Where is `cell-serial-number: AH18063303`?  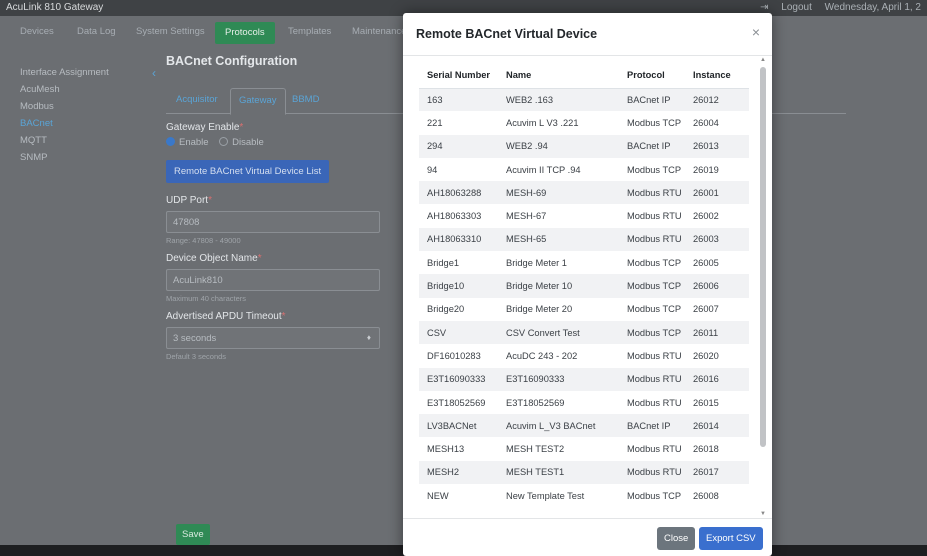
cell-serial-number: AH18063303 is located at coordinates (454, 216).